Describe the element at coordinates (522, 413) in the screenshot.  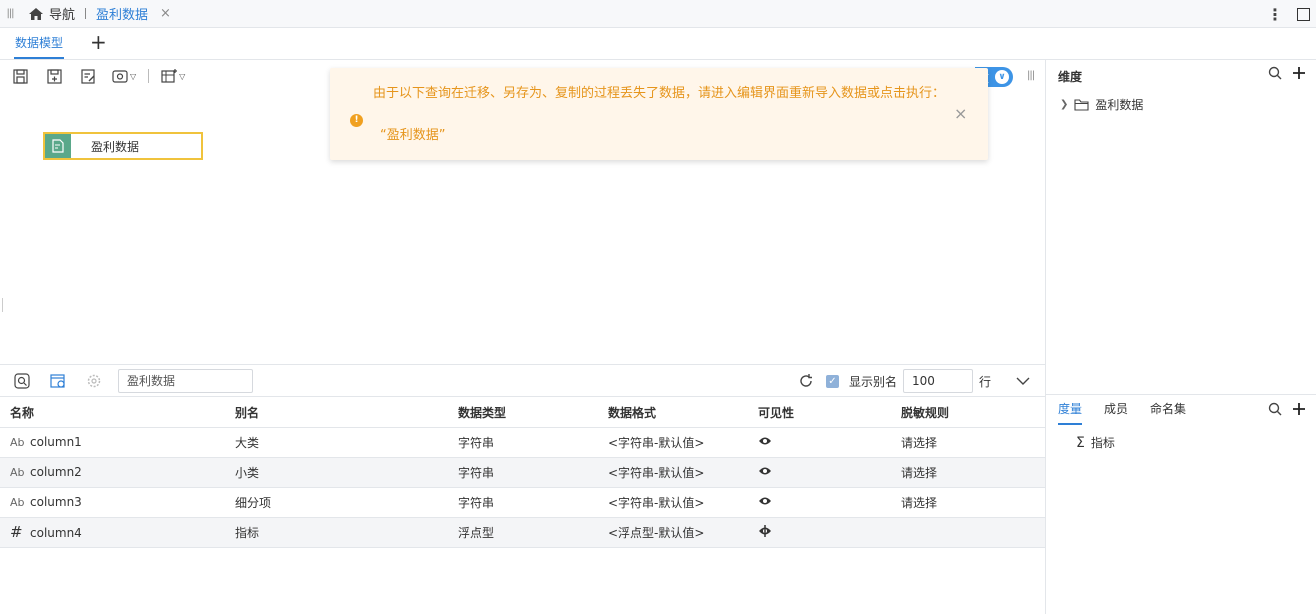
I see `table-header-row: 名称 别名 数据类型 数据格式 可见性 脱敏规则` at that location.